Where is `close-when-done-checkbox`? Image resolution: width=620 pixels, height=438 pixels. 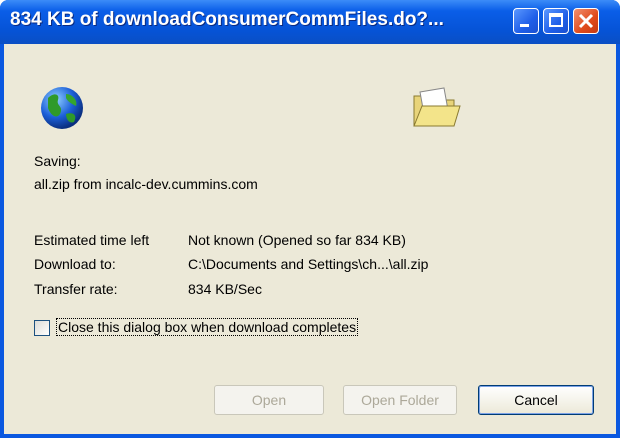 close-when-done-checkbox is located at coordinates (42, 328).